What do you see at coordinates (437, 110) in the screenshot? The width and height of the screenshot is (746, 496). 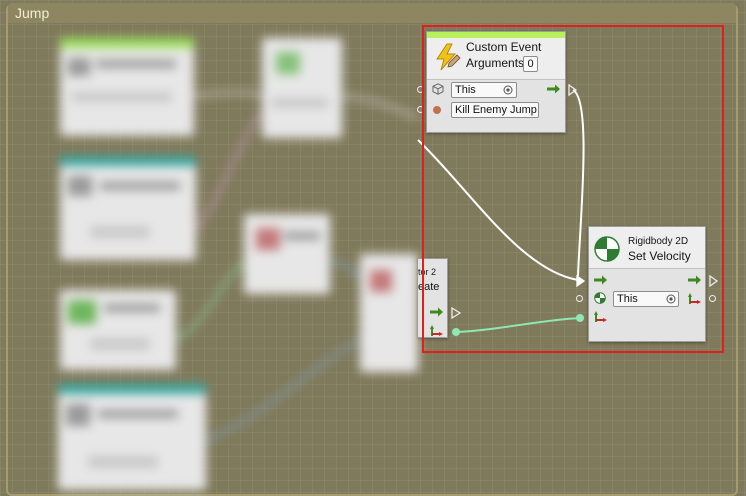 I see `string-type-icon` at bounding box center [437, 110].